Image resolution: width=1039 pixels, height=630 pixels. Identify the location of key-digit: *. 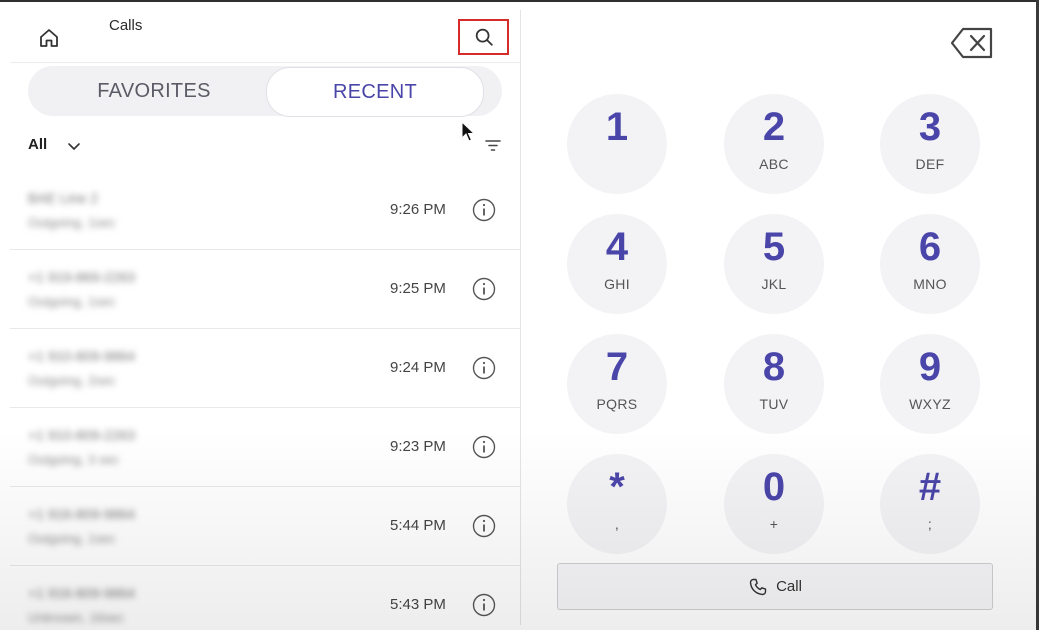
(617, 487).